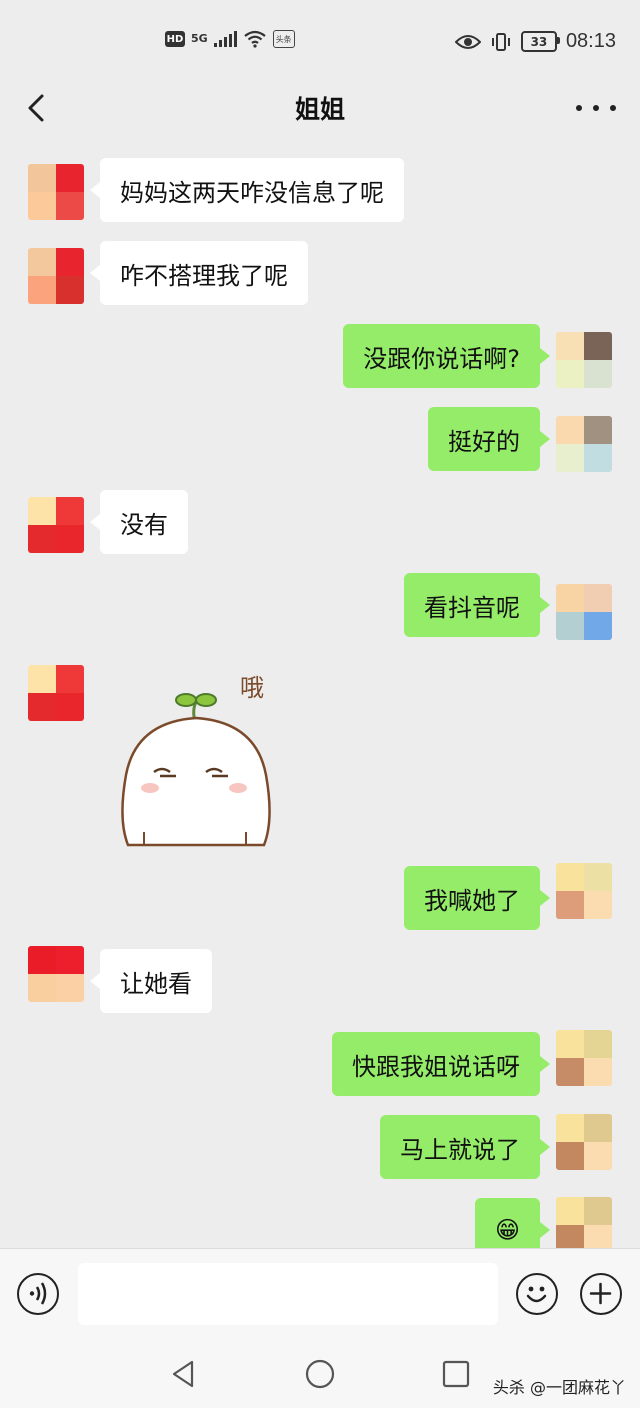 The width and height of the screenshot is (640, 1408). I want to click on message-bubble-incoming: 妈妈这两天咋没信息了呢, so click(247, 190).